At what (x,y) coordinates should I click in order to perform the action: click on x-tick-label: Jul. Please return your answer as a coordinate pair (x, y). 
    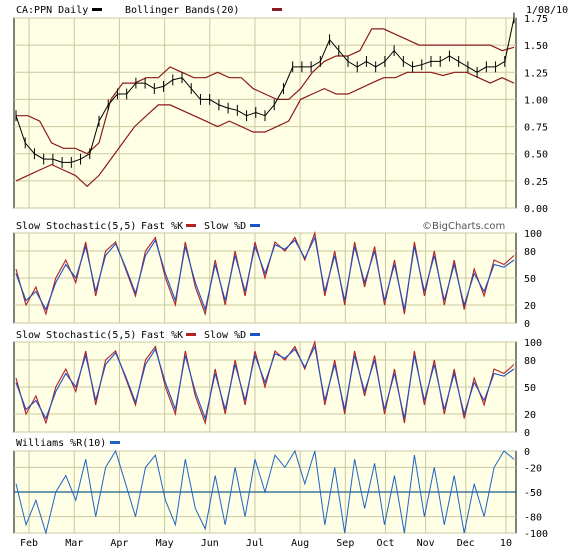
    Looking at the image, I should click on (255, 543).